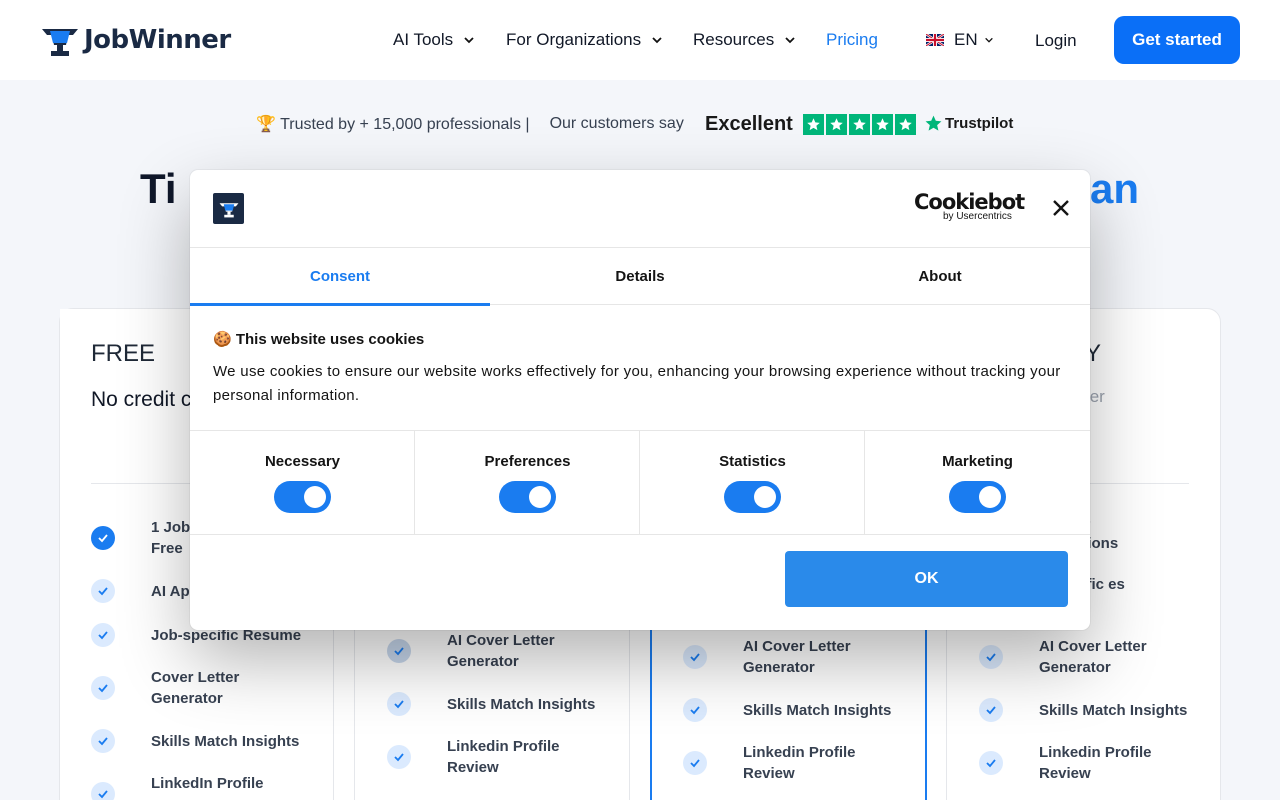 The image size is (1280, 800). I want to click on consent-tabs: Consent Details About, so click(640, 276).